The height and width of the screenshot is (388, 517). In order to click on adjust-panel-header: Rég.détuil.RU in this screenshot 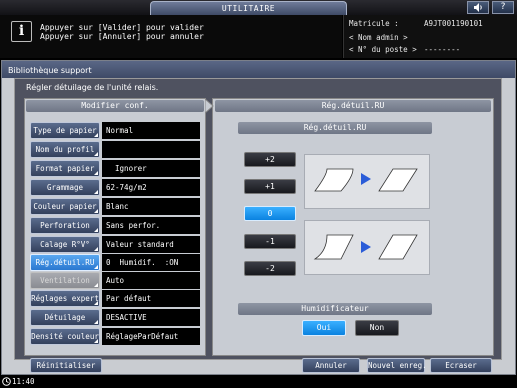, I will do `click(353, 106)`.